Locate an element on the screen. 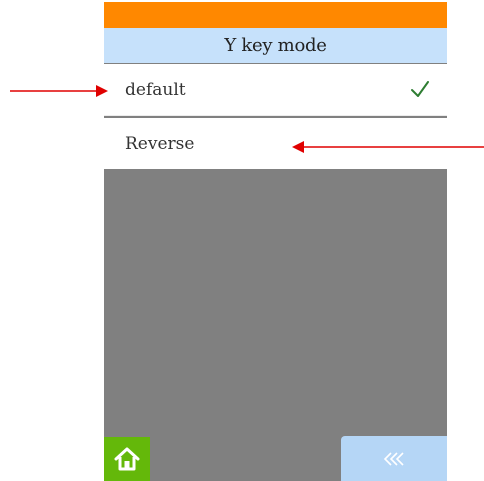  option-label-reverse: Reverse is located at coordinates (160, 143).